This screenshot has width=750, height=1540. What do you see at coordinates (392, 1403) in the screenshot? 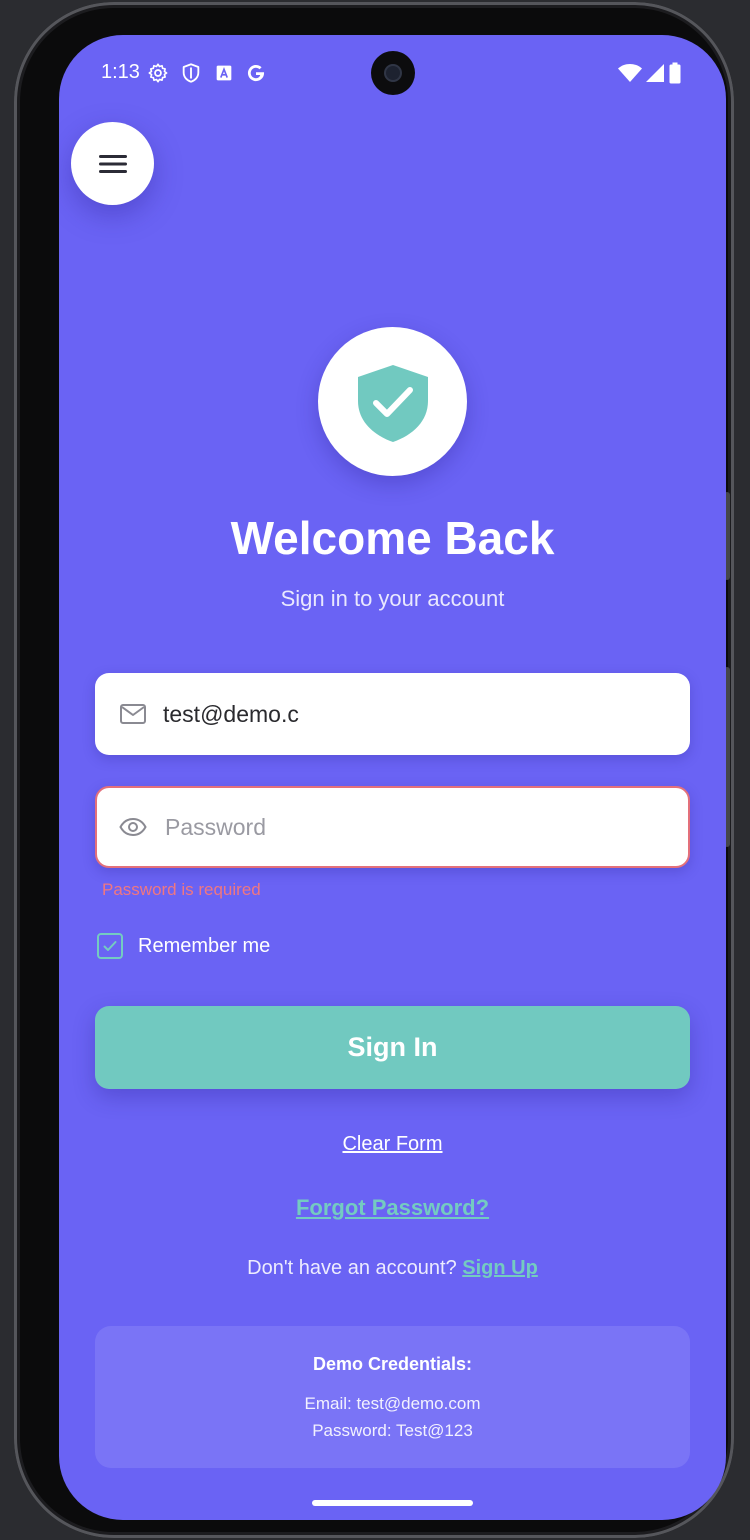
I see `demo-email: Email: test@demo.com` at bounding box center [392, 1403].